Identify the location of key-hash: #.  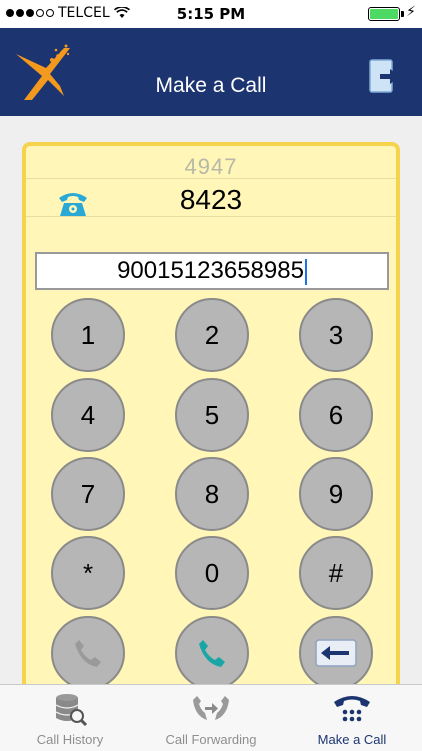
(336, 573).